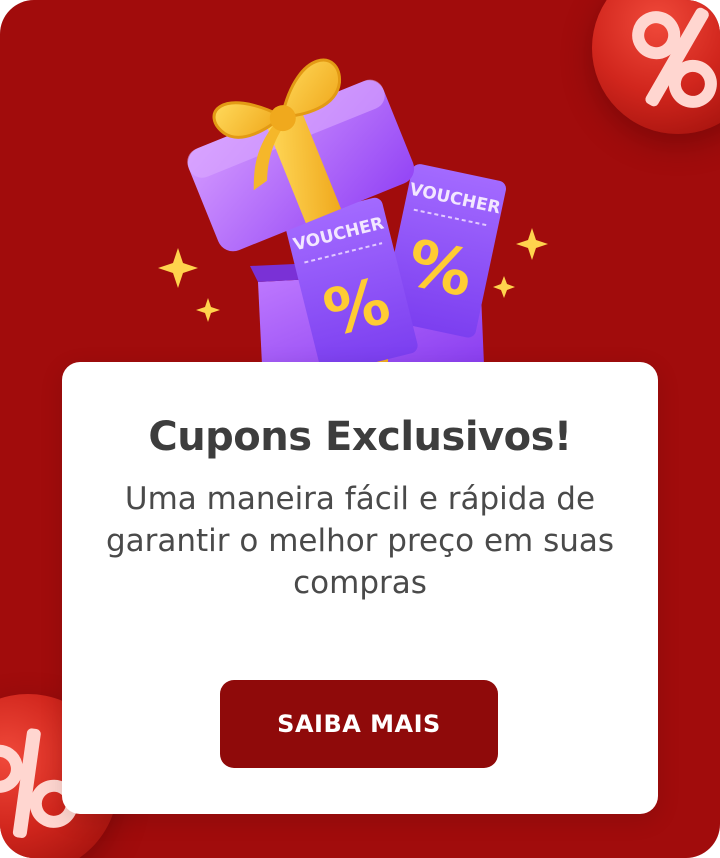 Image resolution: width=720 pixels, height=858 pixels. What do you see at coordinates (360, 437) in the screenshot?
I see `card-title: Cupons Exclusivos!` at bounding box center [360, 437].